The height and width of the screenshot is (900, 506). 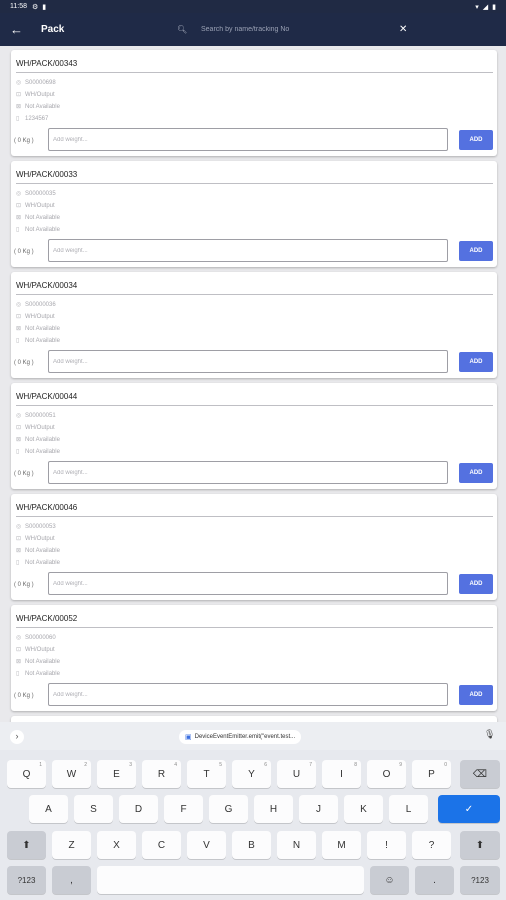 I want to click on key-v: V, so click(x=206, y=845).